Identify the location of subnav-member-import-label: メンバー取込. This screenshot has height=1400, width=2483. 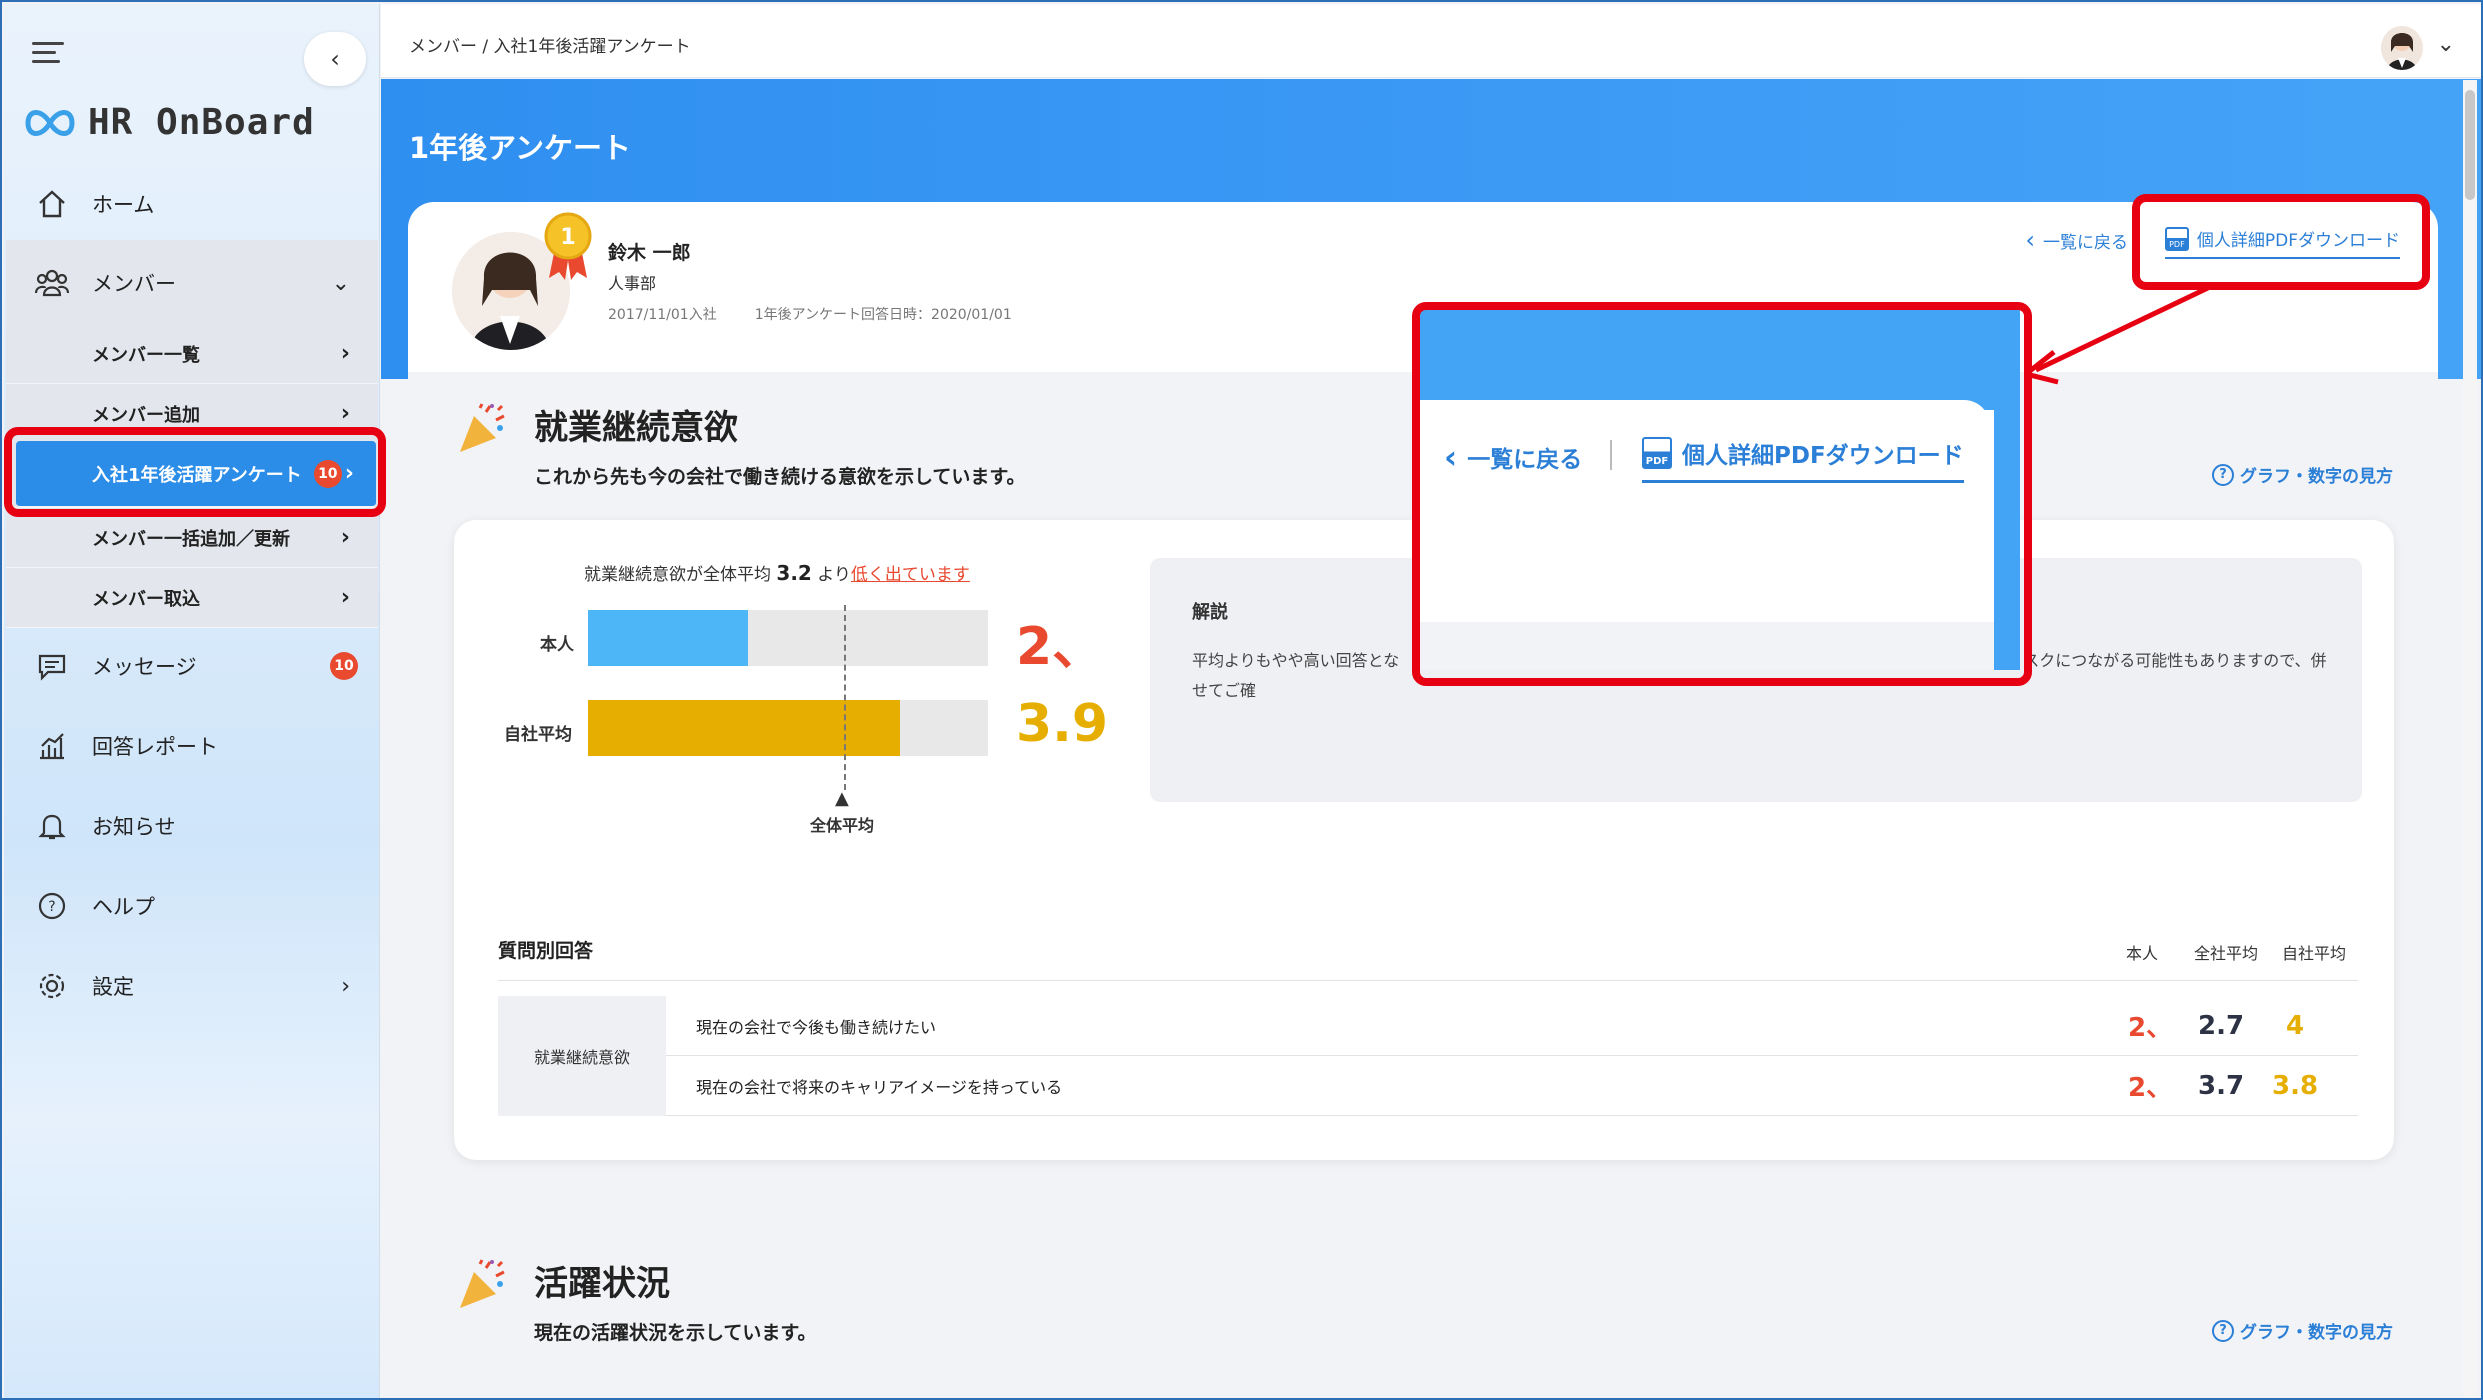
(146, 599).